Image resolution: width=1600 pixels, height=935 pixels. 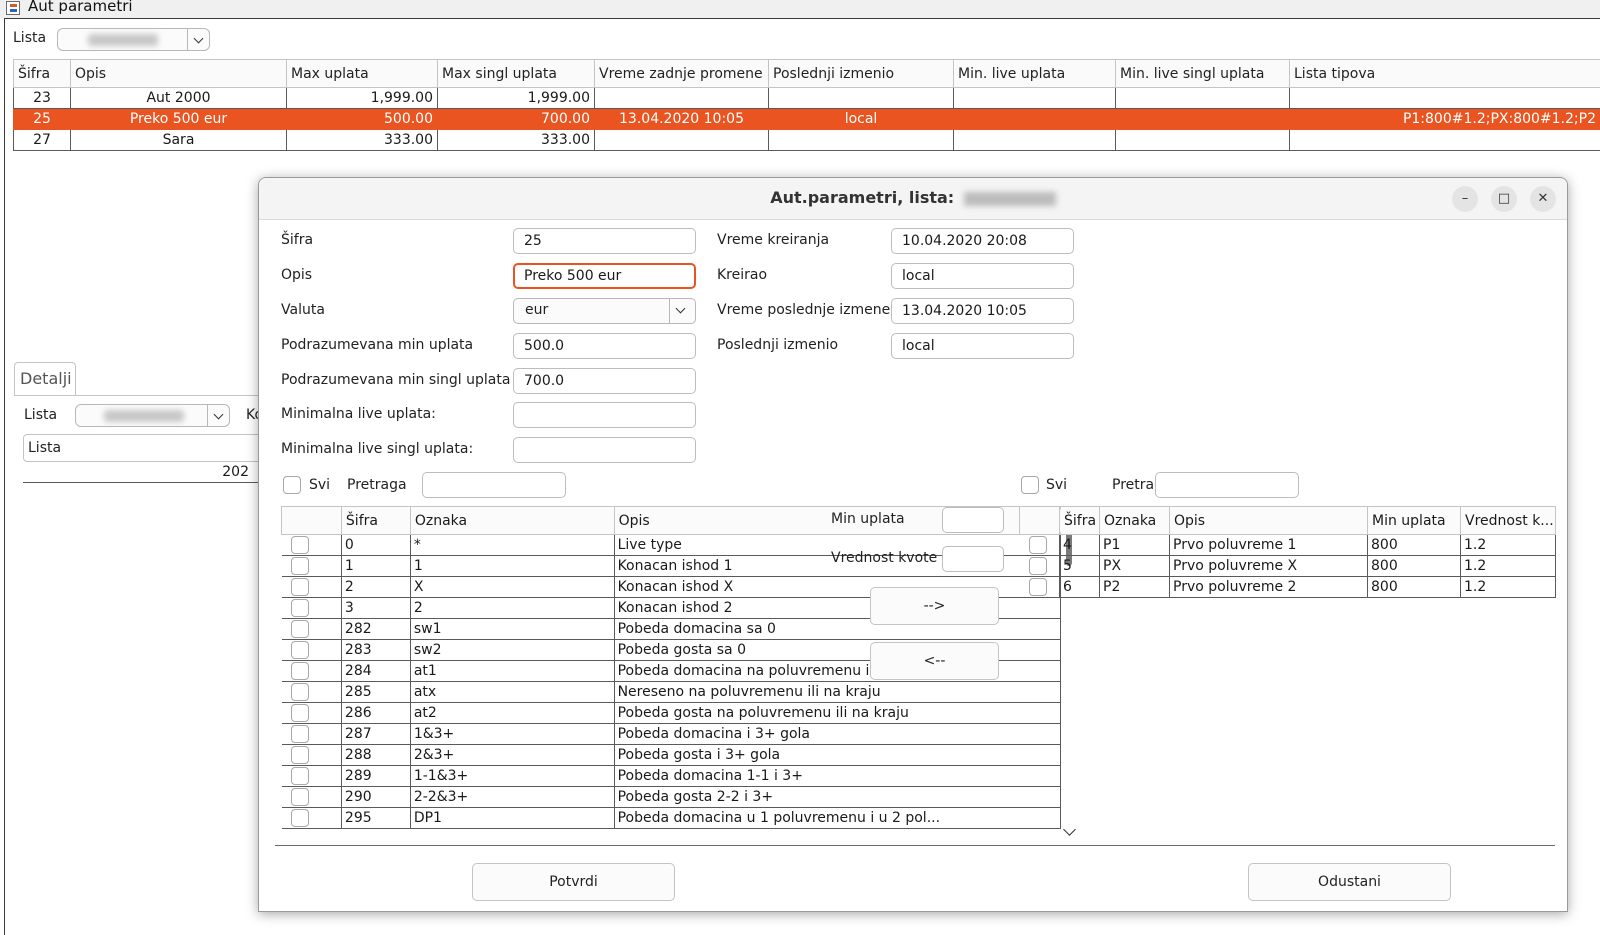 I want to click on minimize-icon: –, so click(x=1465, y=199).